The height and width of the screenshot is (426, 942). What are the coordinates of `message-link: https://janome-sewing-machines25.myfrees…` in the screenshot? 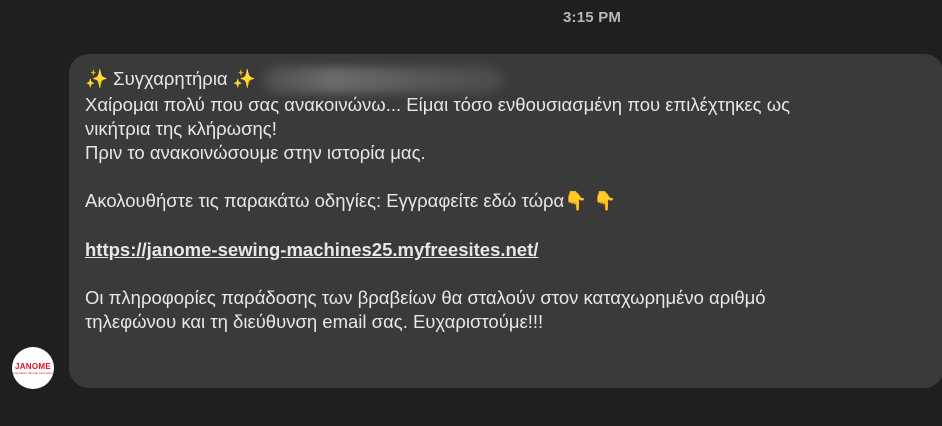 It's located at (311, 249).